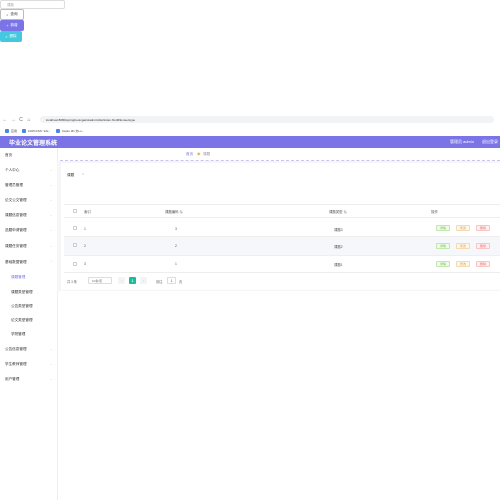 The width and height of the screenshot is (500, 500). I want to click on current-page: 1, so click(132, 280).